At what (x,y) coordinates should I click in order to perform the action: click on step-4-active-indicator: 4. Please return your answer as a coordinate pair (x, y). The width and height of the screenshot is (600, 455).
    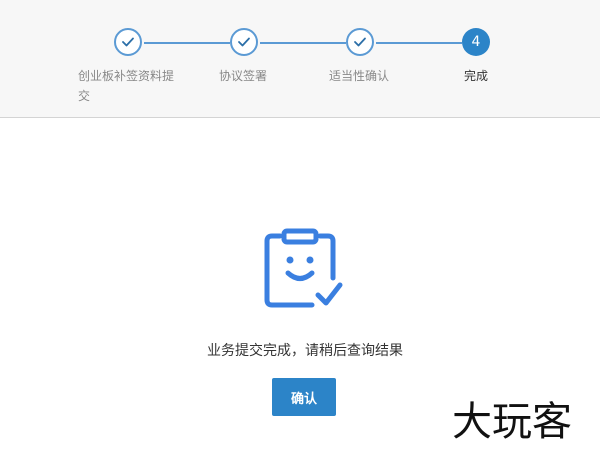
    Looking at the image, I should click on (476, 42).